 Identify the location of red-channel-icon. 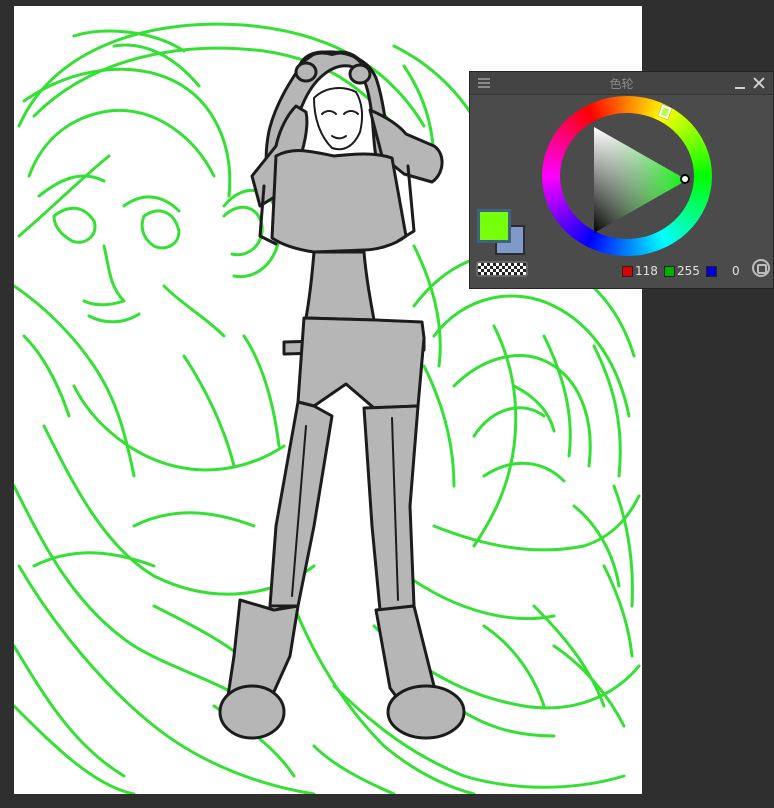
(627, 271).